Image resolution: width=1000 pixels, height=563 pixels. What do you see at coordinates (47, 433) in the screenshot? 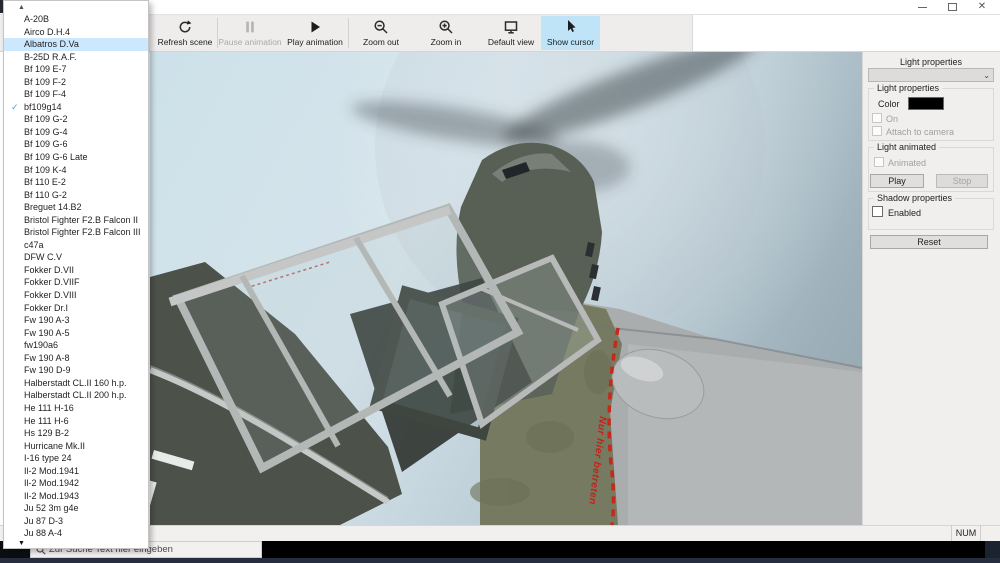
I see `aircraft-list-item-label: Hs 129 B-2` at bounding box center [47, 433].